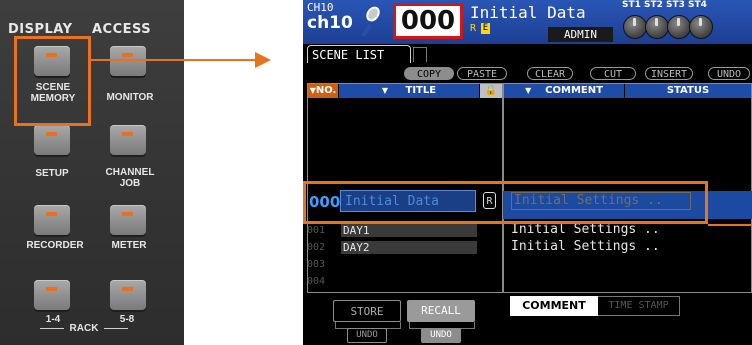  Describe the element at coordinates (173, 60) in the screenshot. I see `callout-arrow-line` at that location.